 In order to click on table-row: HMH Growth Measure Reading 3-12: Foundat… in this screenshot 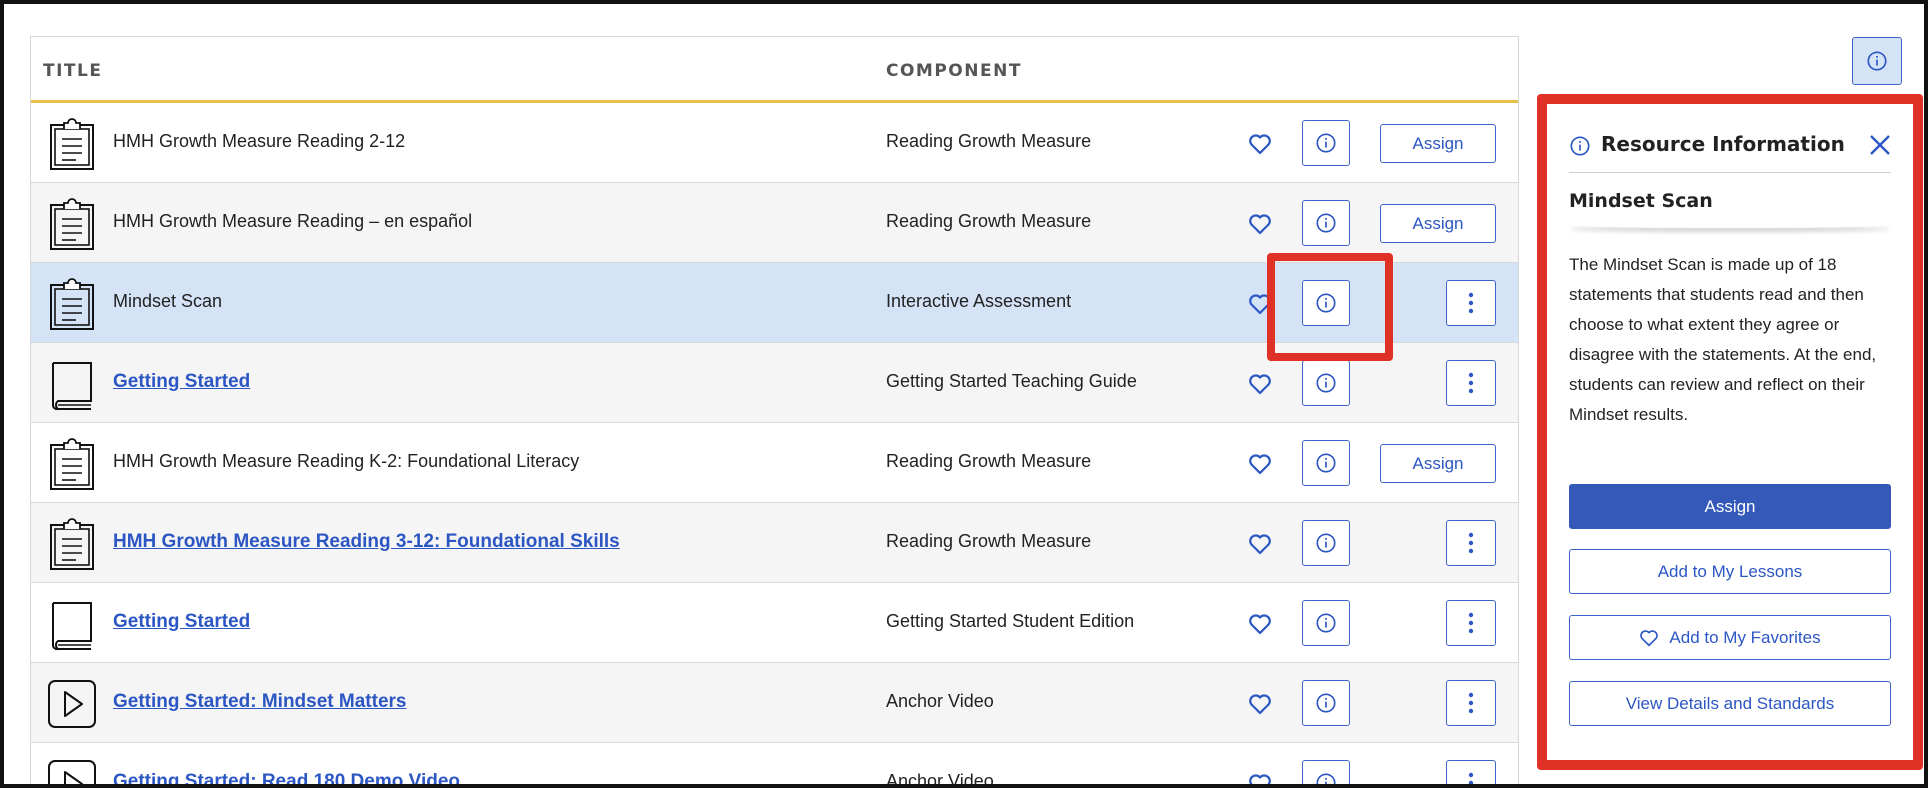, I will do `click(774, 543)`.